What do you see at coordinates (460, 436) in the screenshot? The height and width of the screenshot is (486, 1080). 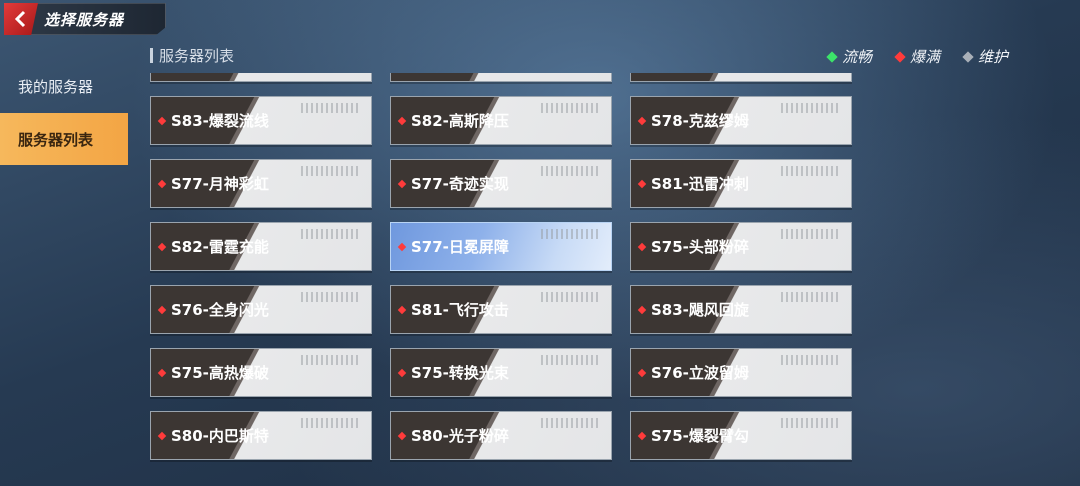 I see `server-name: S80-光子粉碎` at bounding box center [460, 436].